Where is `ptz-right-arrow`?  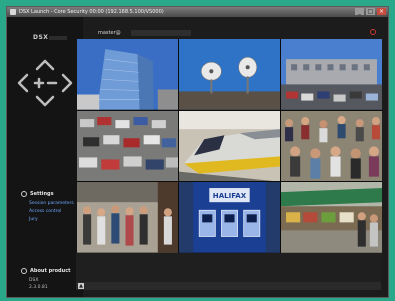 ptz-right-arrow is located at coordinates (67, 83).